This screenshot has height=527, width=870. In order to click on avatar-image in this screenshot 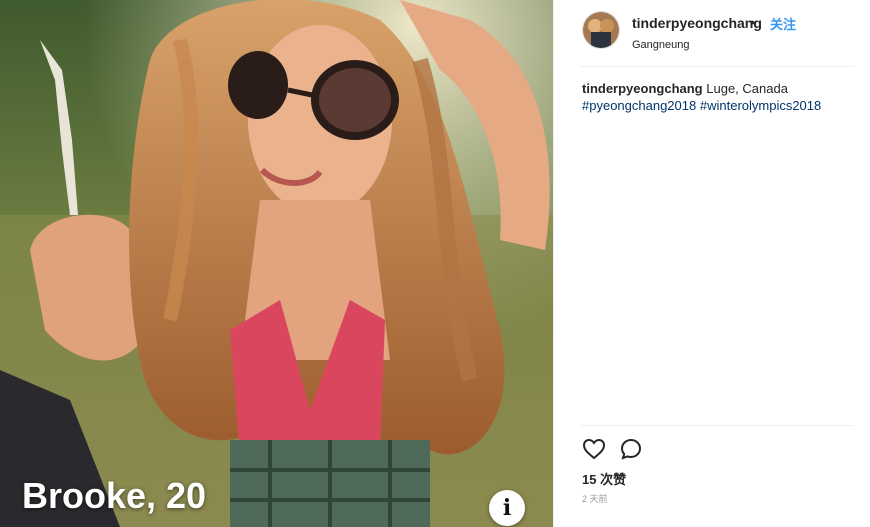, I will do `click(601, 30)`.